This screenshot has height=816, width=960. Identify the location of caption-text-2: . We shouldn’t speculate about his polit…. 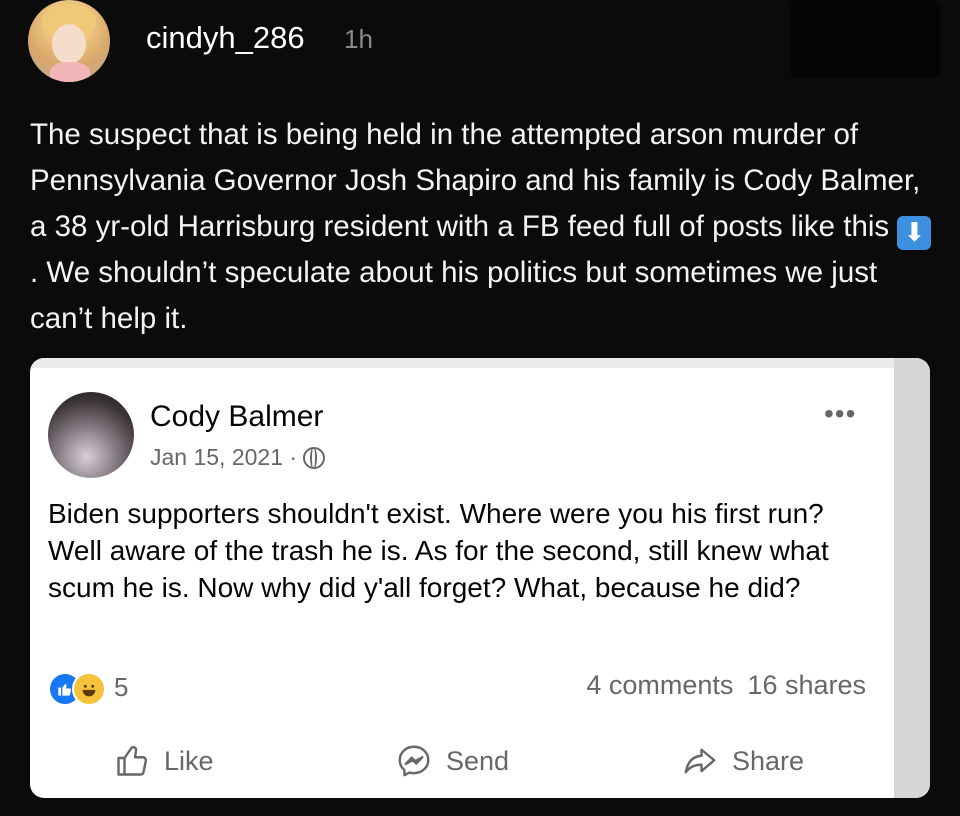
(454, 295).